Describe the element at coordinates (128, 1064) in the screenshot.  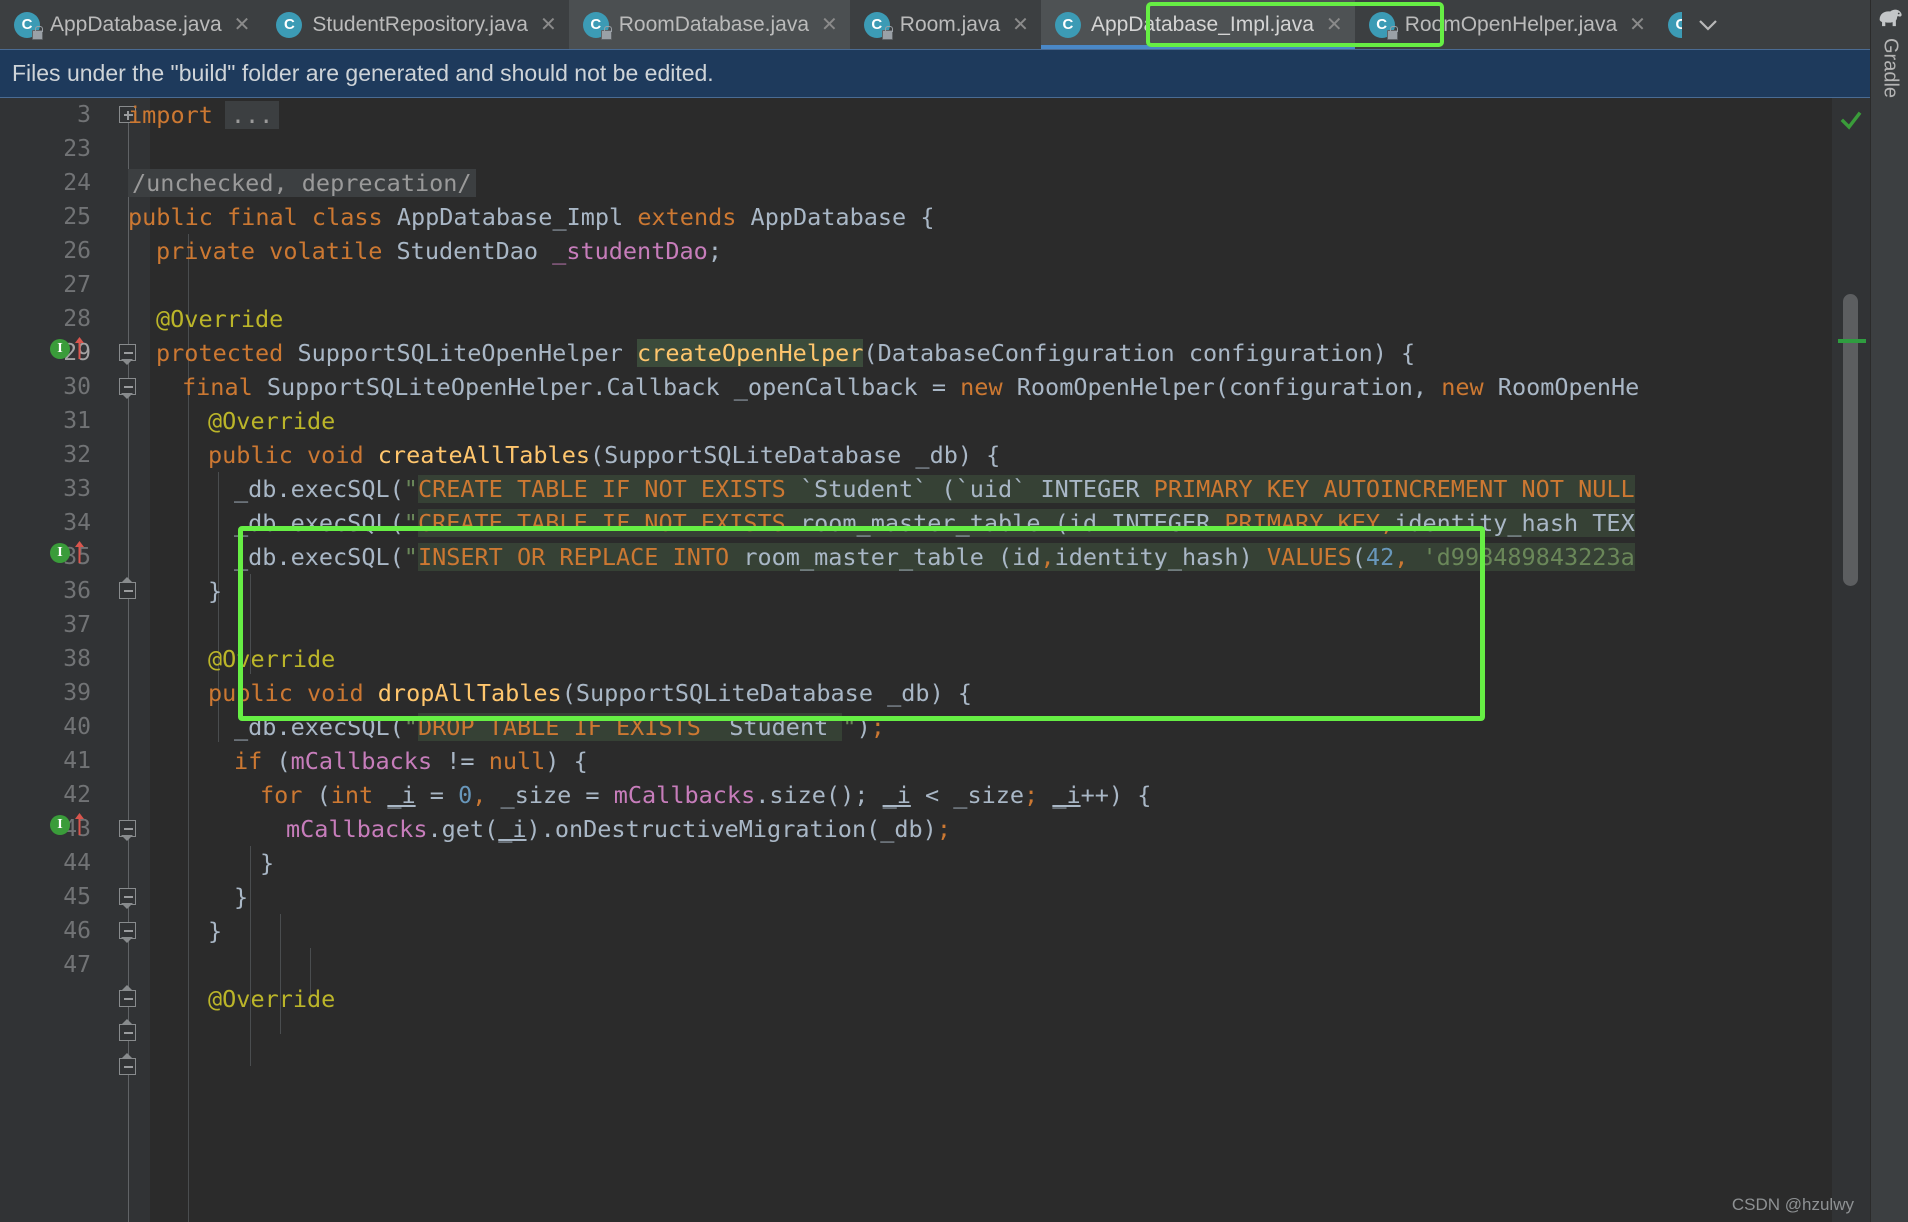
I see `fold-toggle-line46` at that location.